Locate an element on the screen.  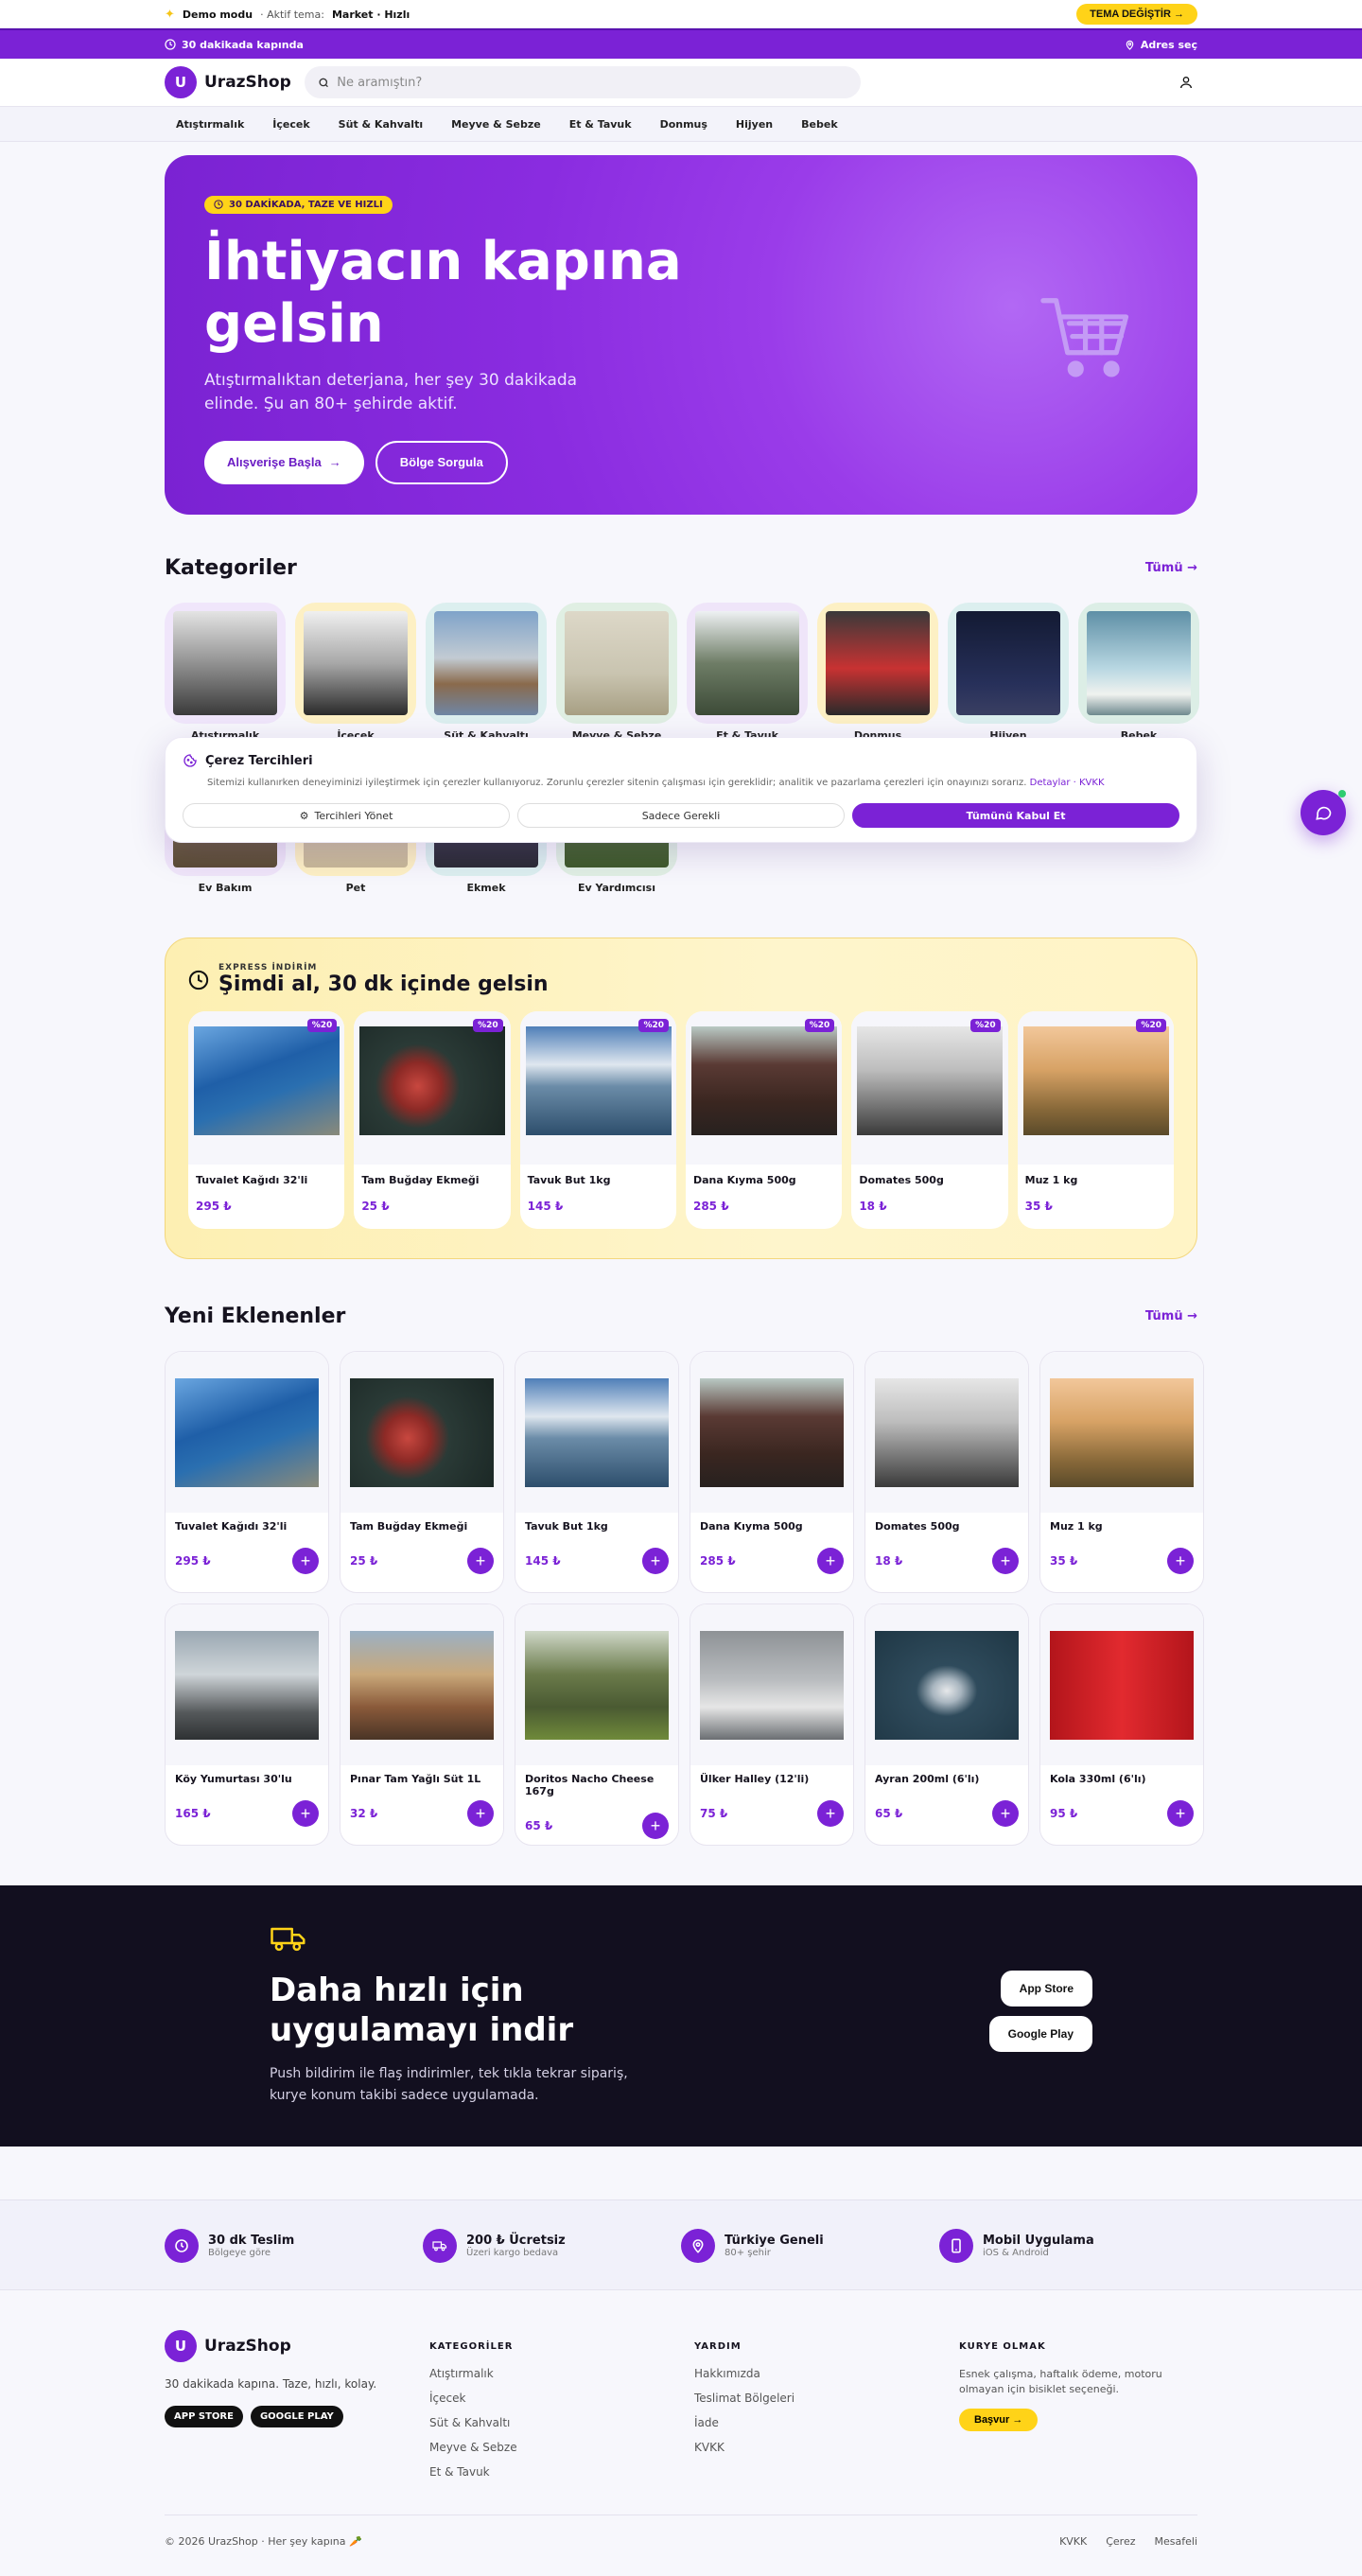
footer-link: İade is located at coordinates (826, 2423).